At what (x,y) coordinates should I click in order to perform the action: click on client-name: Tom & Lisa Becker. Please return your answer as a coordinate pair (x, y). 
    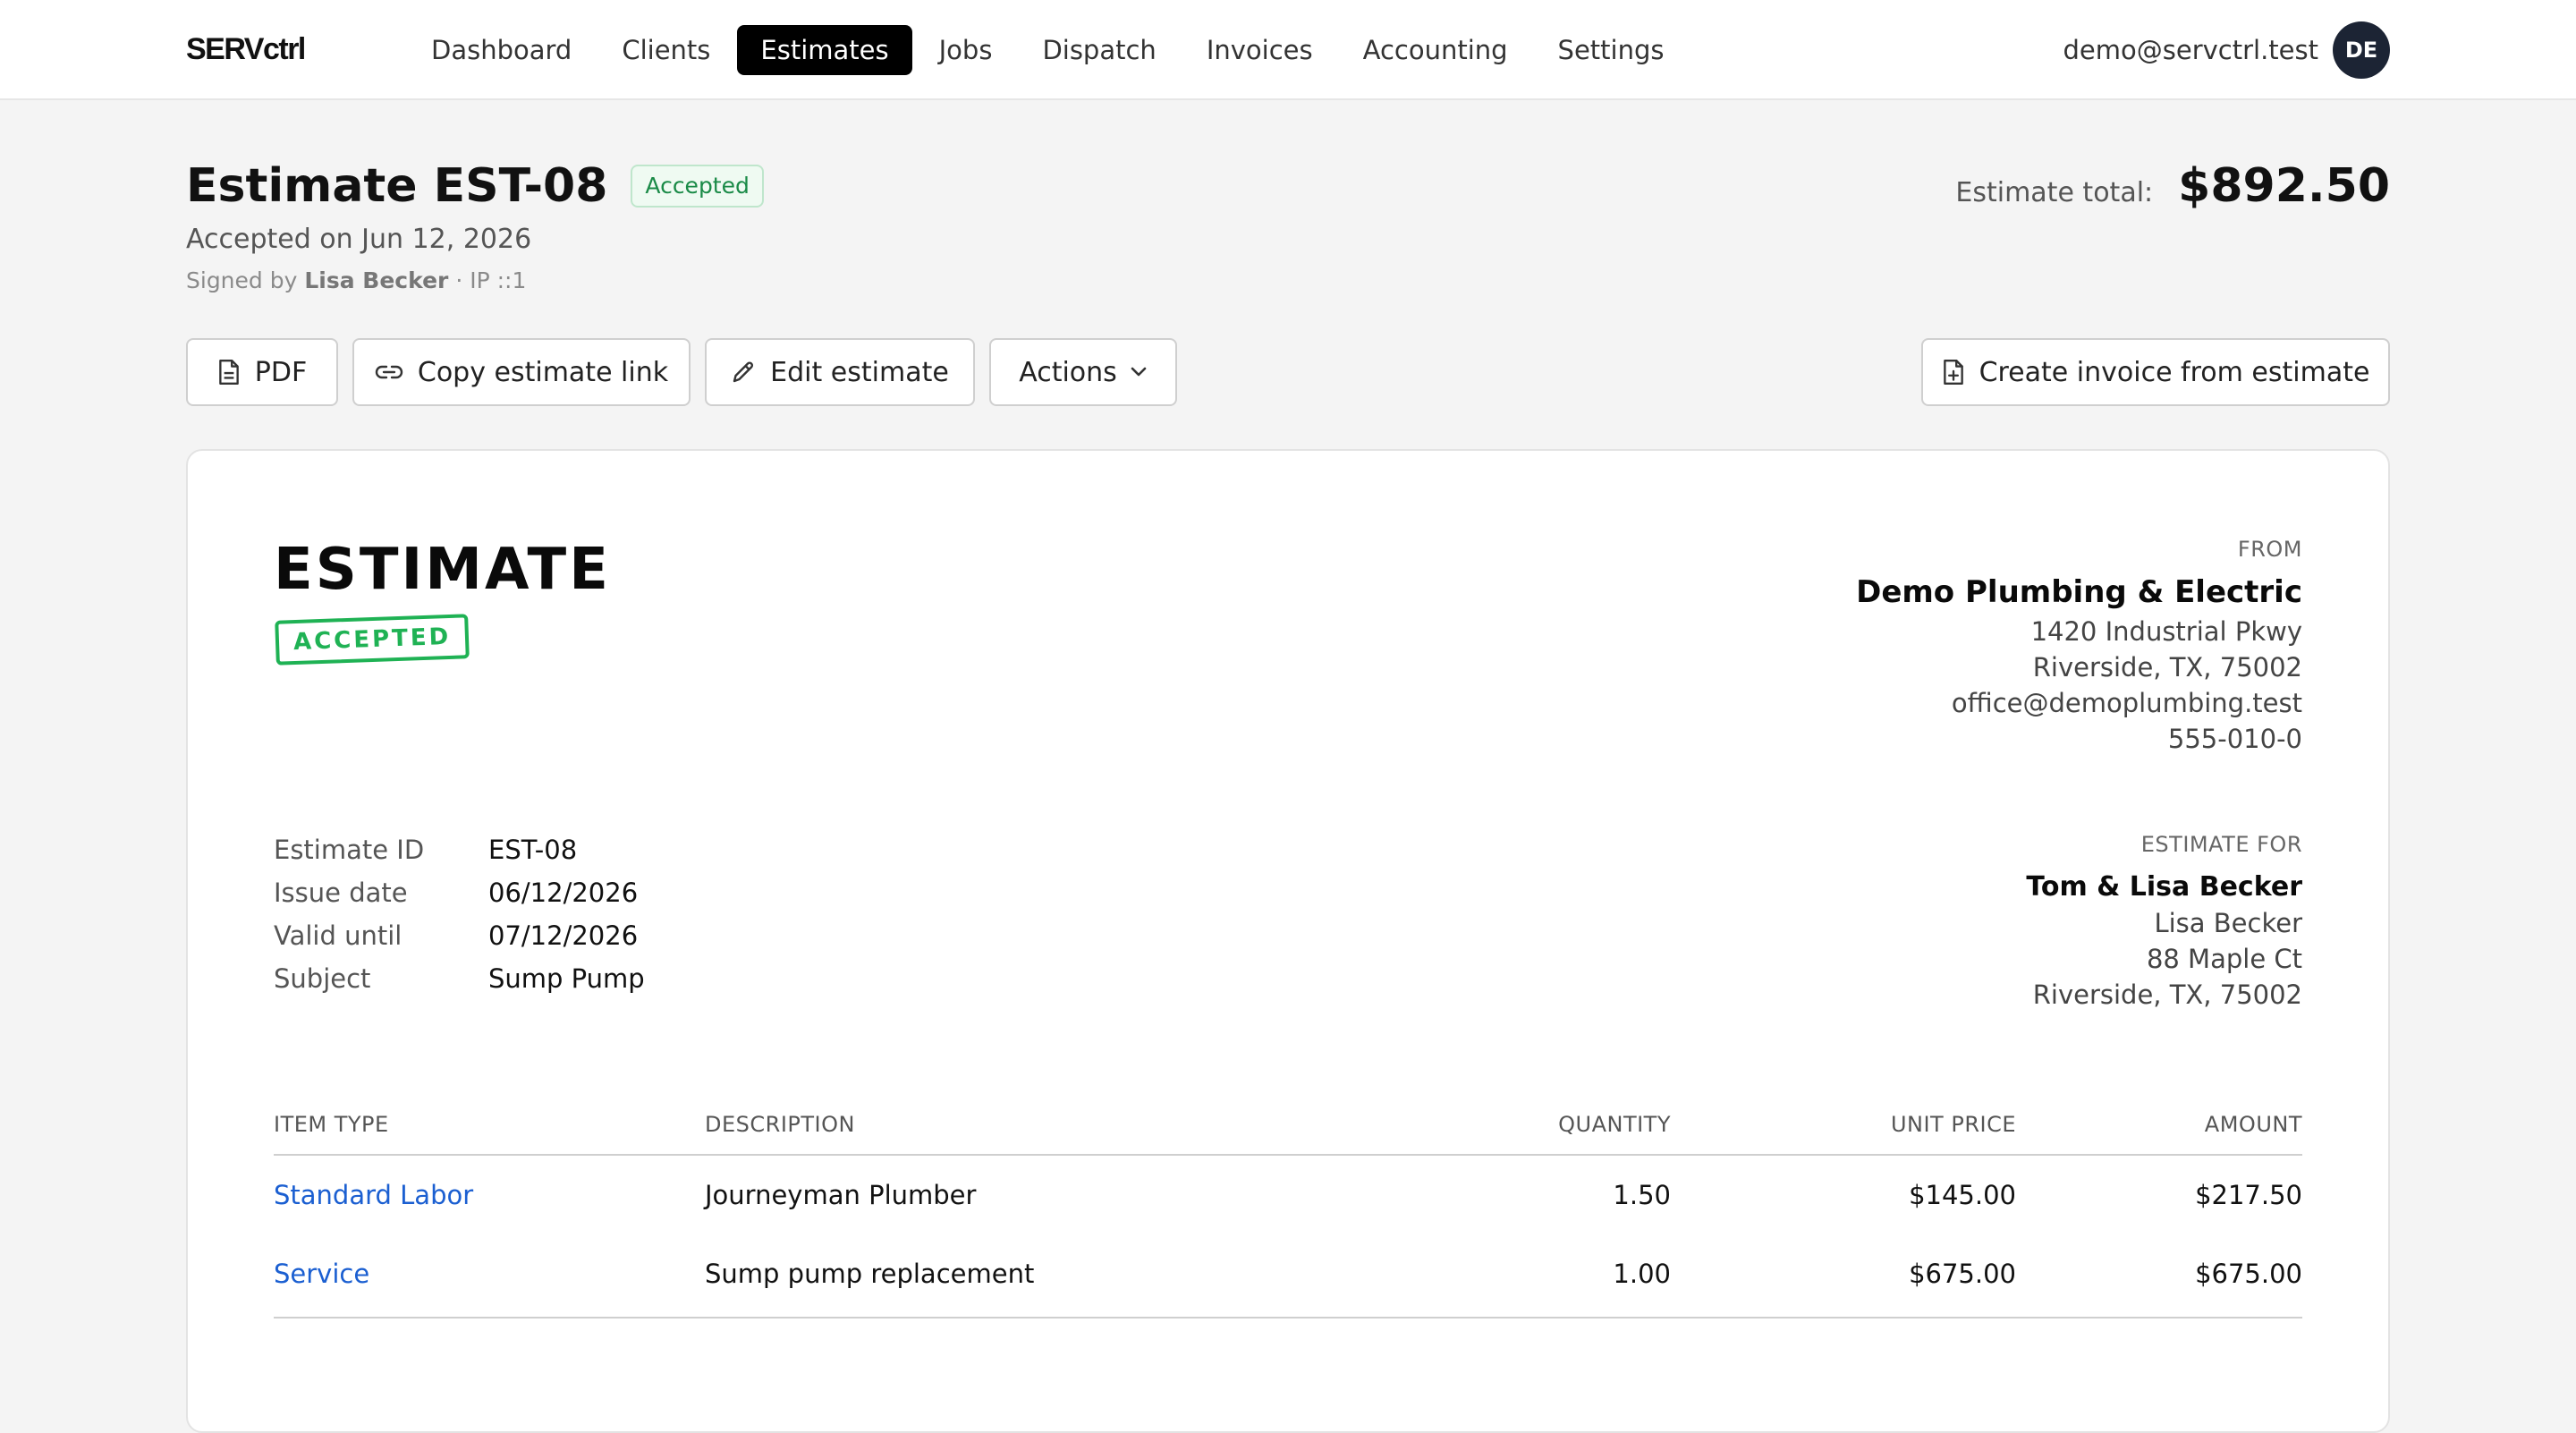
    Looking at the image, I should click on (2164, 887).